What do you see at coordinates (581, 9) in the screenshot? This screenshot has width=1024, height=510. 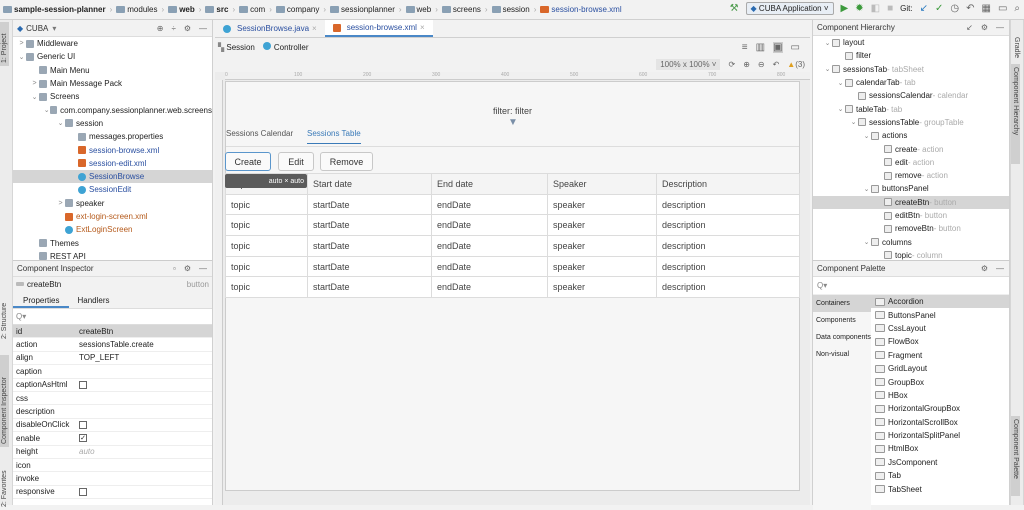 I see `breadcrumb-item: session-browse.xml` at bounding box center [581, 9].